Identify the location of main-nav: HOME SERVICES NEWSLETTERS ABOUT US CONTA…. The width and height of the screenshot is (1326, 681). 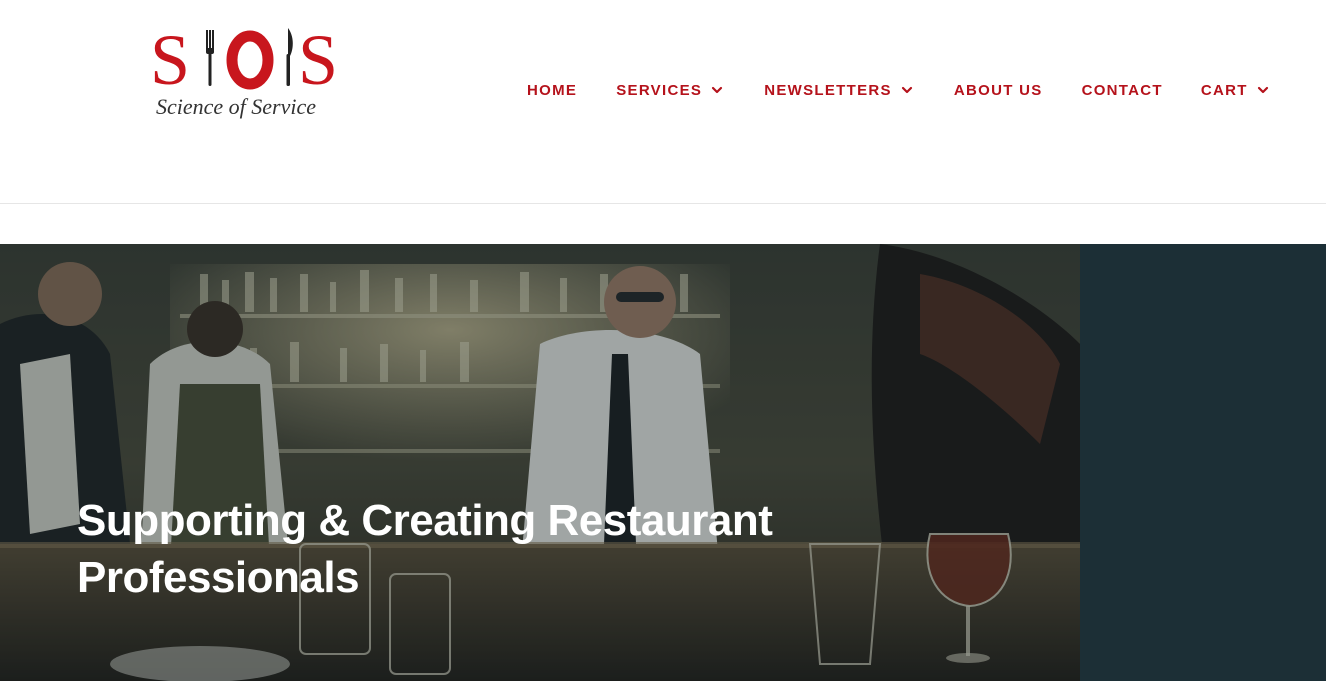
(898, 90).